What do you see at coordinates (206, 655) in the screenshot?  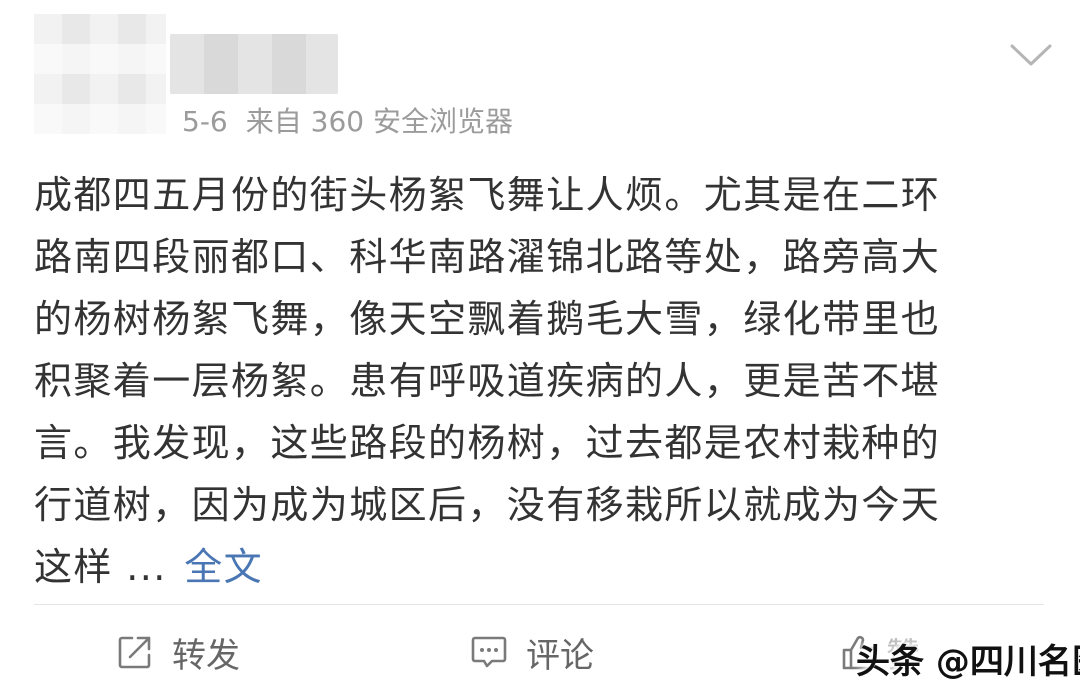 I see `repost-label: 转发` at bounding box center [206, 655].